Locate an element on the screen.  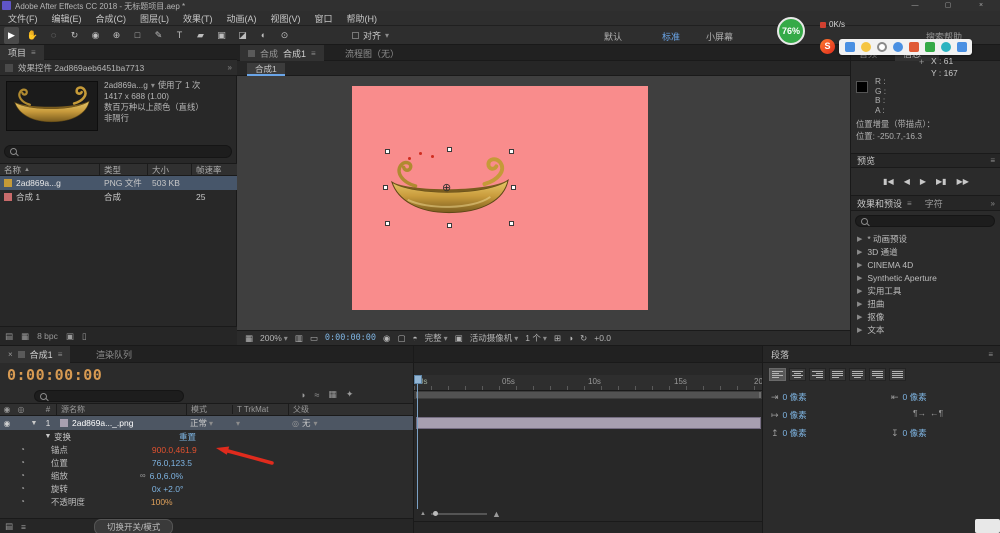
property-row-rotation: ◔ 旋转 0x +2.0° is located at coordinates (206, 488).